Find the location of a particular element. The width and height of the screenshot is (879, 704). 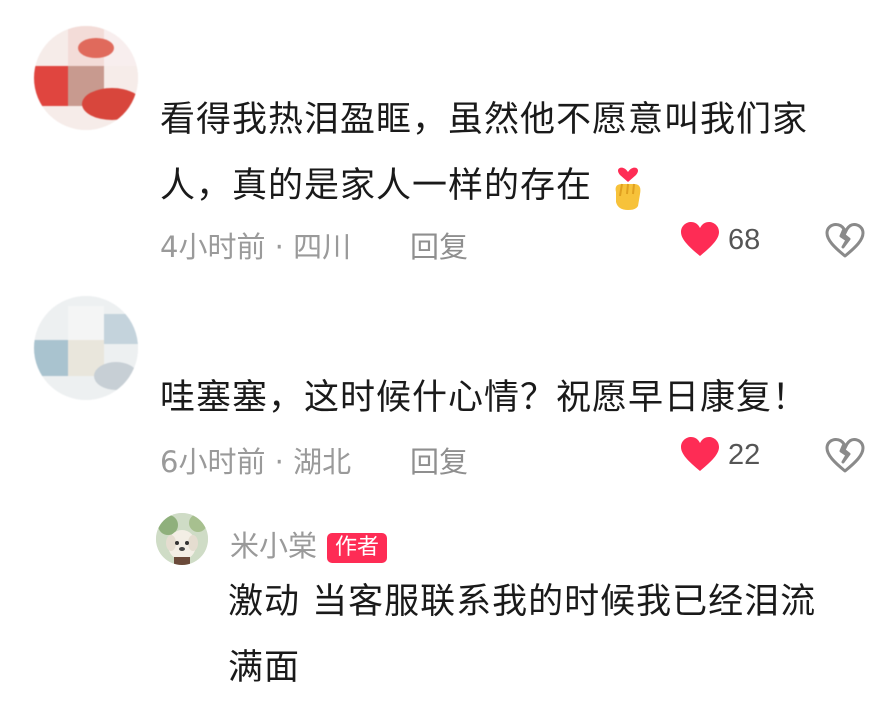

reply-text: 满面 is located at coordinates (264, 668).